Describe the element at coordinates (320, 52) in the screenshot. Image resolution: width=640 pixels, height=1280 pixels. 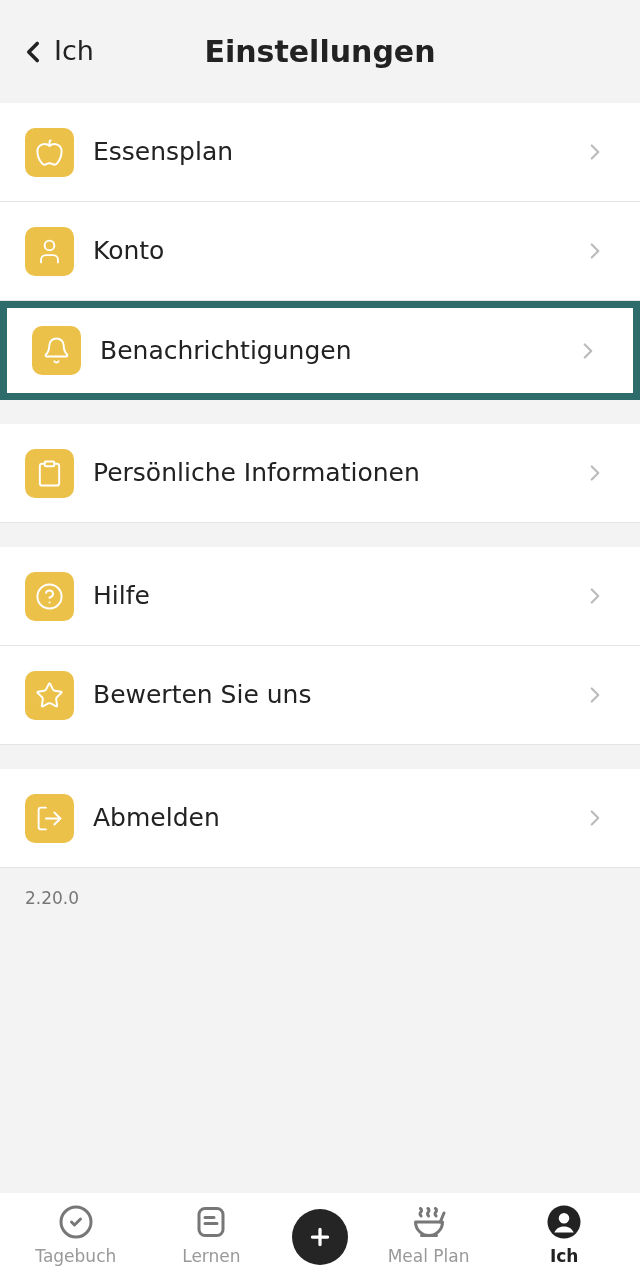
I see `page-title: Einstellungen` at that location.